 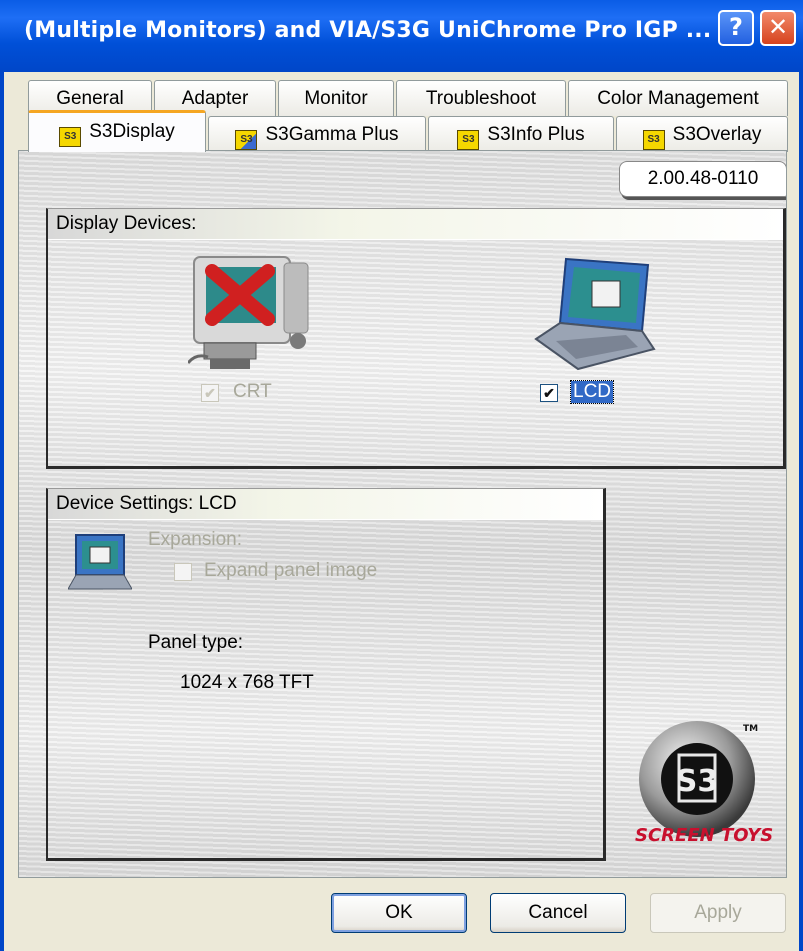 I want to click on tab-label: S3Info Plus, so click(x=536, y=134).